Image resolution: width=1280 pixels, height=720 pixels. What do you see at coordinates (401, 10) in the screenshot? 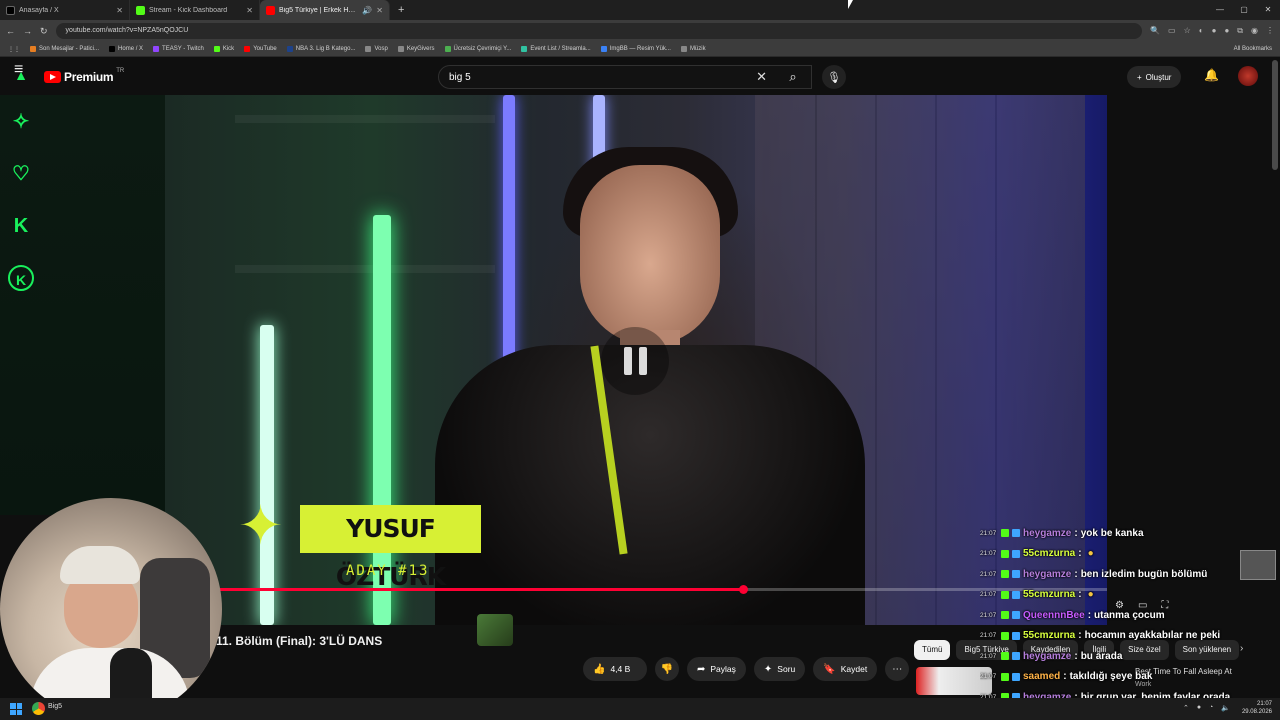
I see `new-tab-button: +` at bounding box center [401, 10].